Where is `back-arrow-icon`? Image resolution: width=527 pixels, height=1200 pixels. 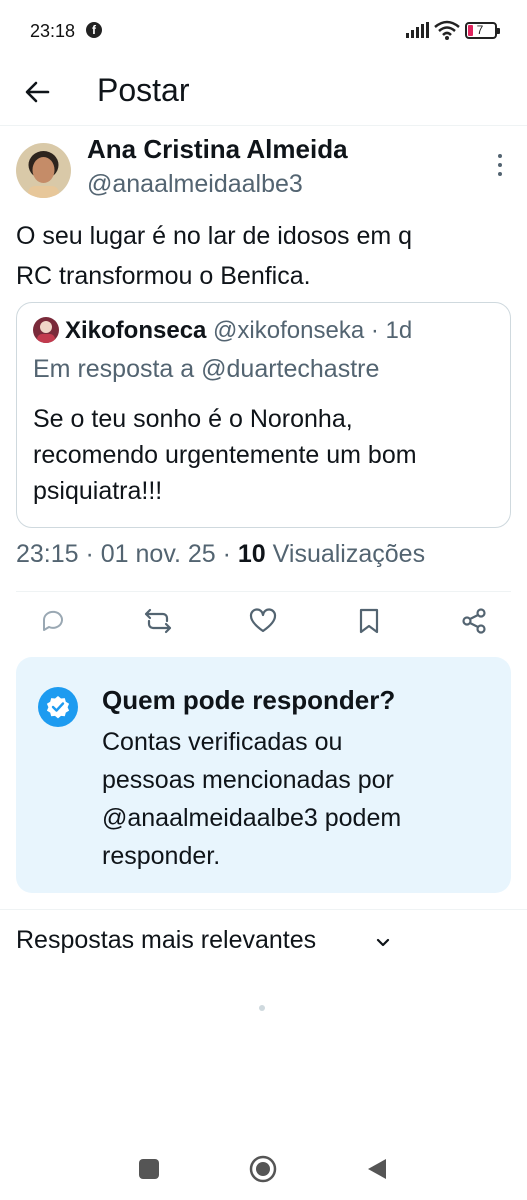
back-arrow-icon is located at coordinates (38, 92).